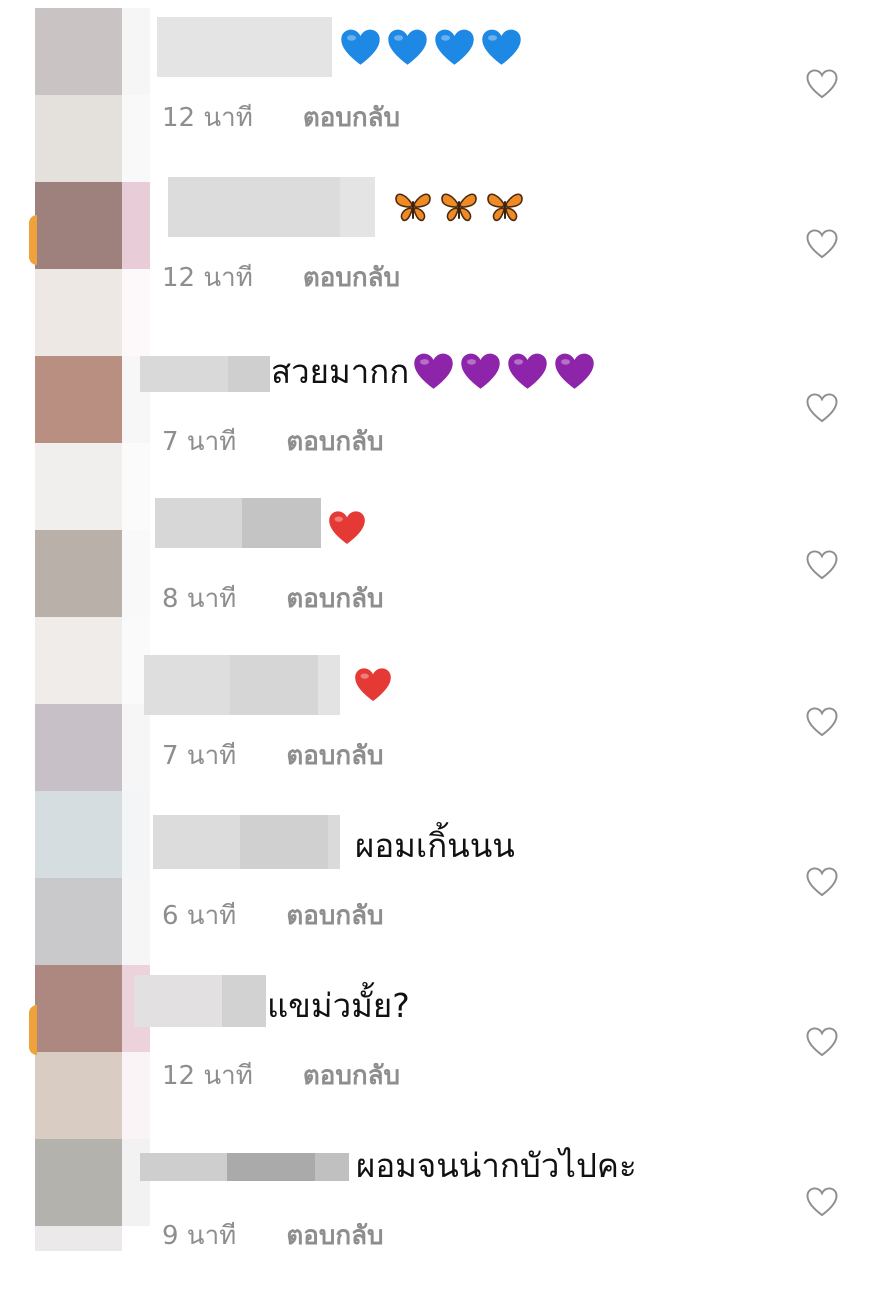  I want to click on comment-item: แขม่วมั้ย? 12 นาที ตอบกลับ, so click(446, 1054).